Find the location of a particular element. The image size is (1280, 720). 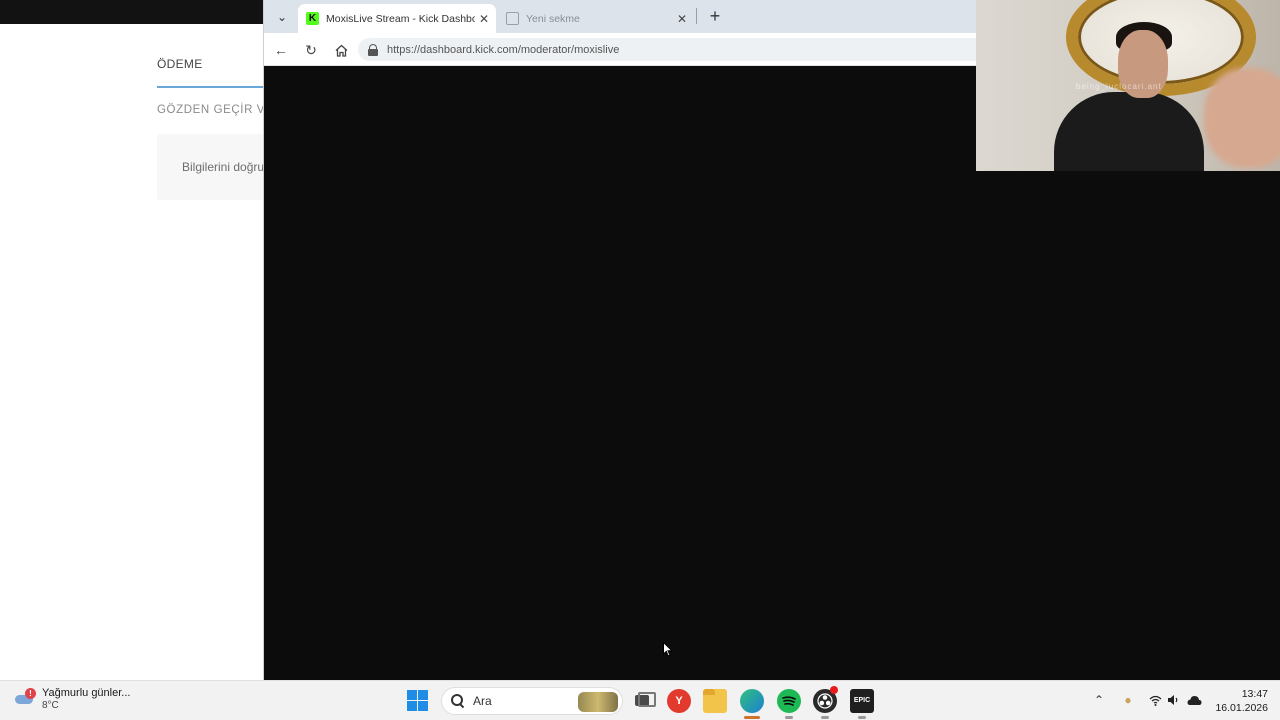

back-button: ← is located at coordinates (281, 50).